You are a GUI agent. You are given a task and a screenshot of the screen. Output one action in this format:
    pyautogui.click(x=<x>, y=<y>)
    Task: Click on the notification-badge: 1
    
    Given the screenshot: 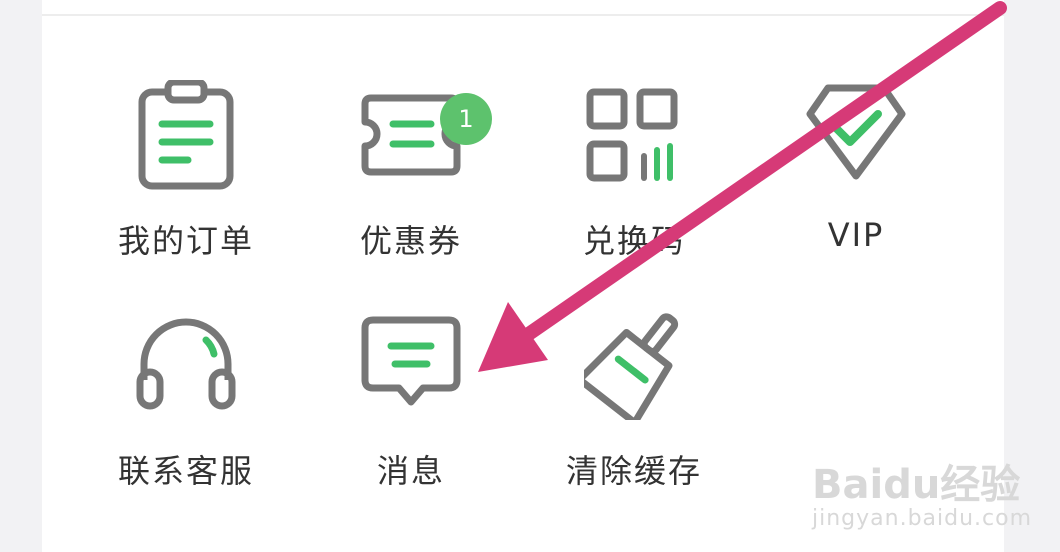 What is the action you would take?
    pyautogui.click(x=466, y=119)
    